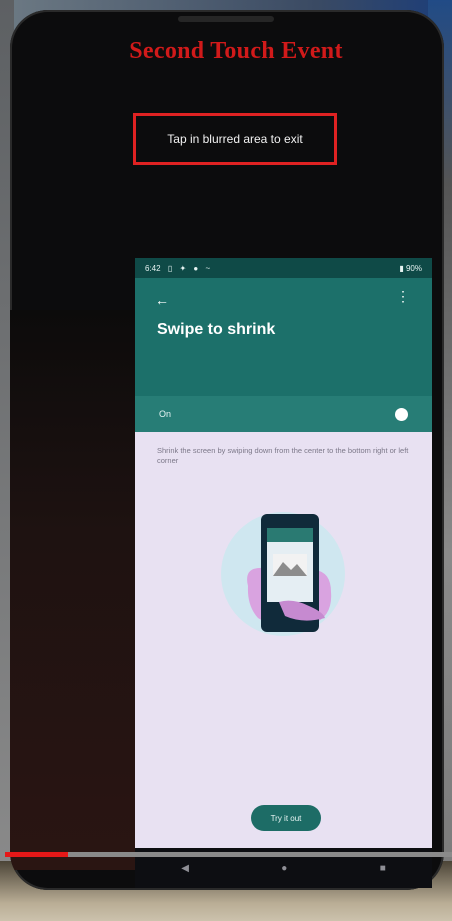 Image resolution: width=452 pixels, height=921 pixels. Describe the element at coordinates (216, 329) in the screenshot. I see `page-title: Swipe to shrink` at that location.